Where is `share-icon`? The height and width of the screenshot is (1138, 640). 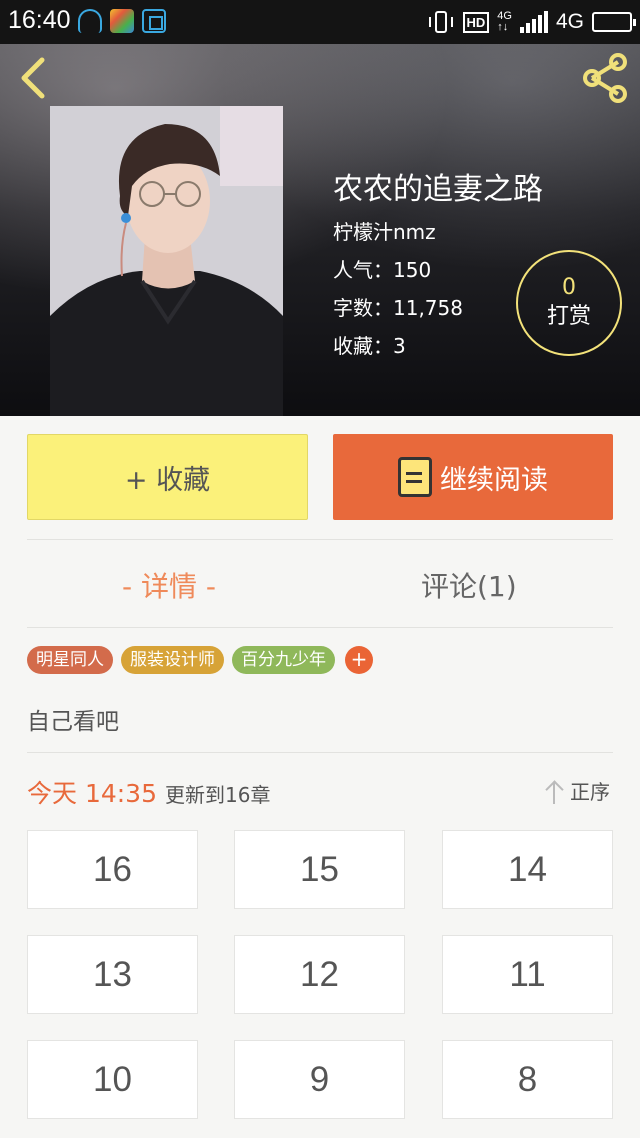
share-icon is located at coordinates (605, 78).